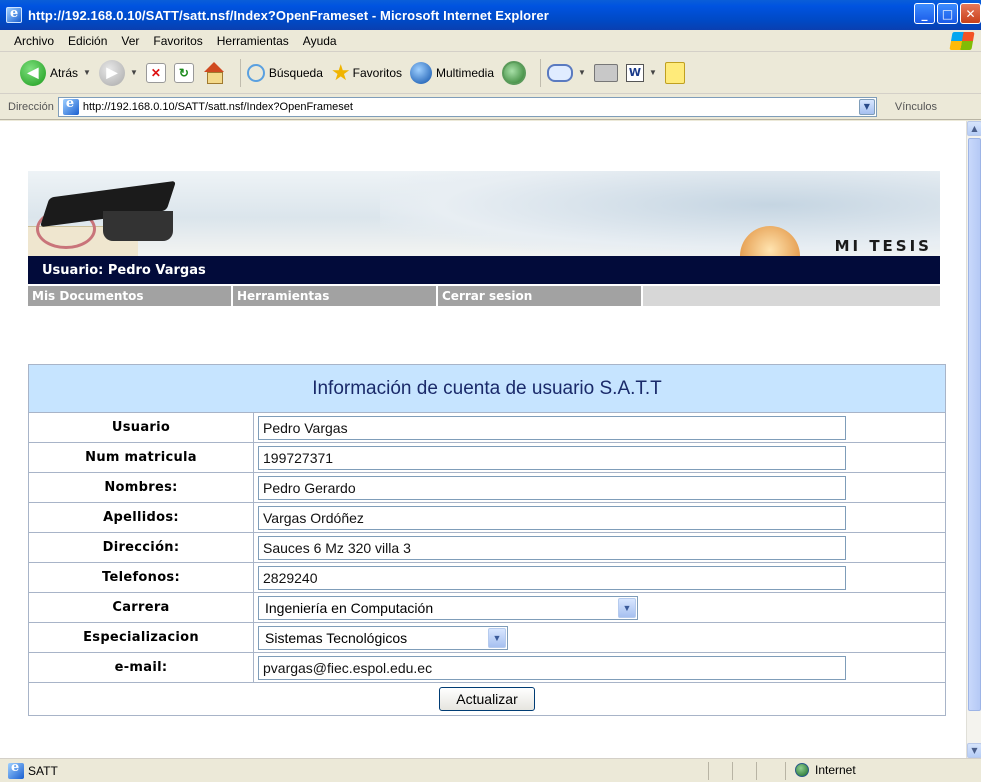 The height and width of the screenshot is (782, 981). What do you see at coordinates (138, 226) in the screenshot?
I see `graduation-cap-base` at bounding box center [138, 226].